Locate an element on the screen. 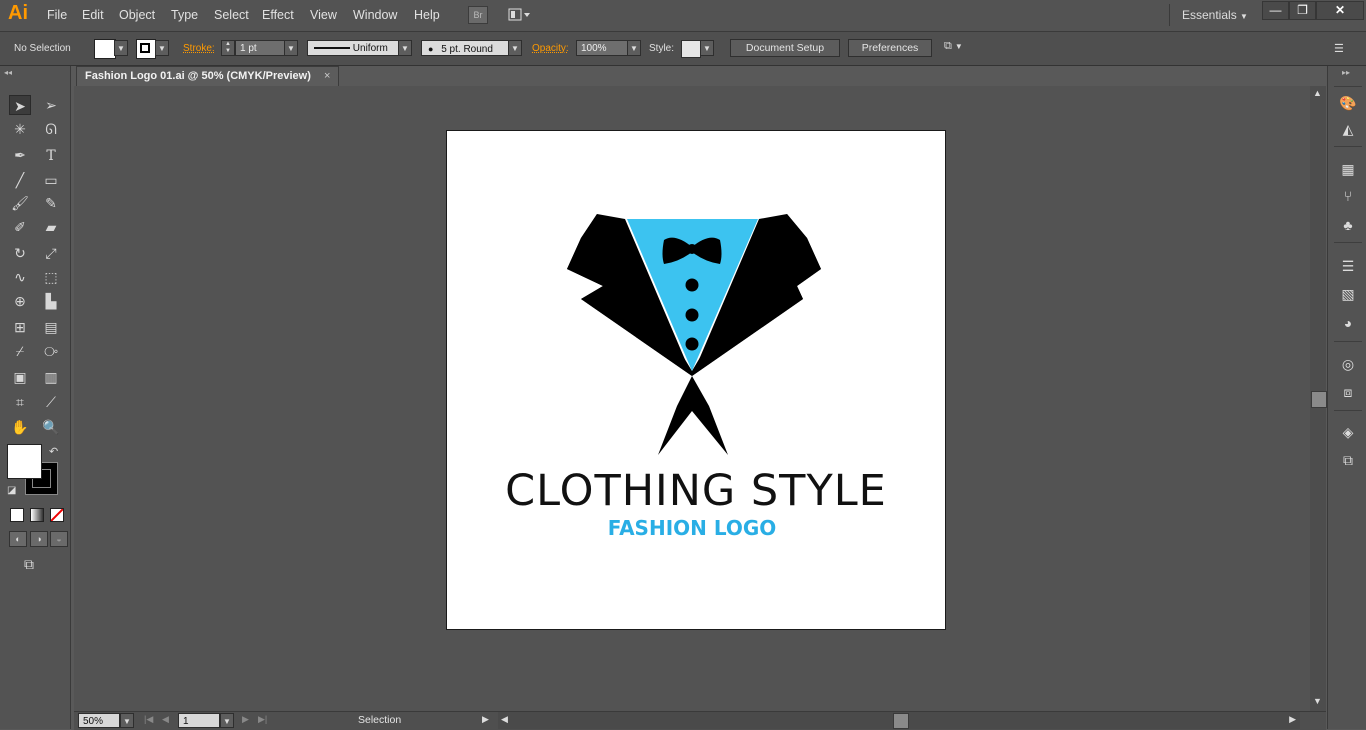 This screenshot has width=1366, height=730. slice-tool: ⟋ is located at coordinates (51, 402).